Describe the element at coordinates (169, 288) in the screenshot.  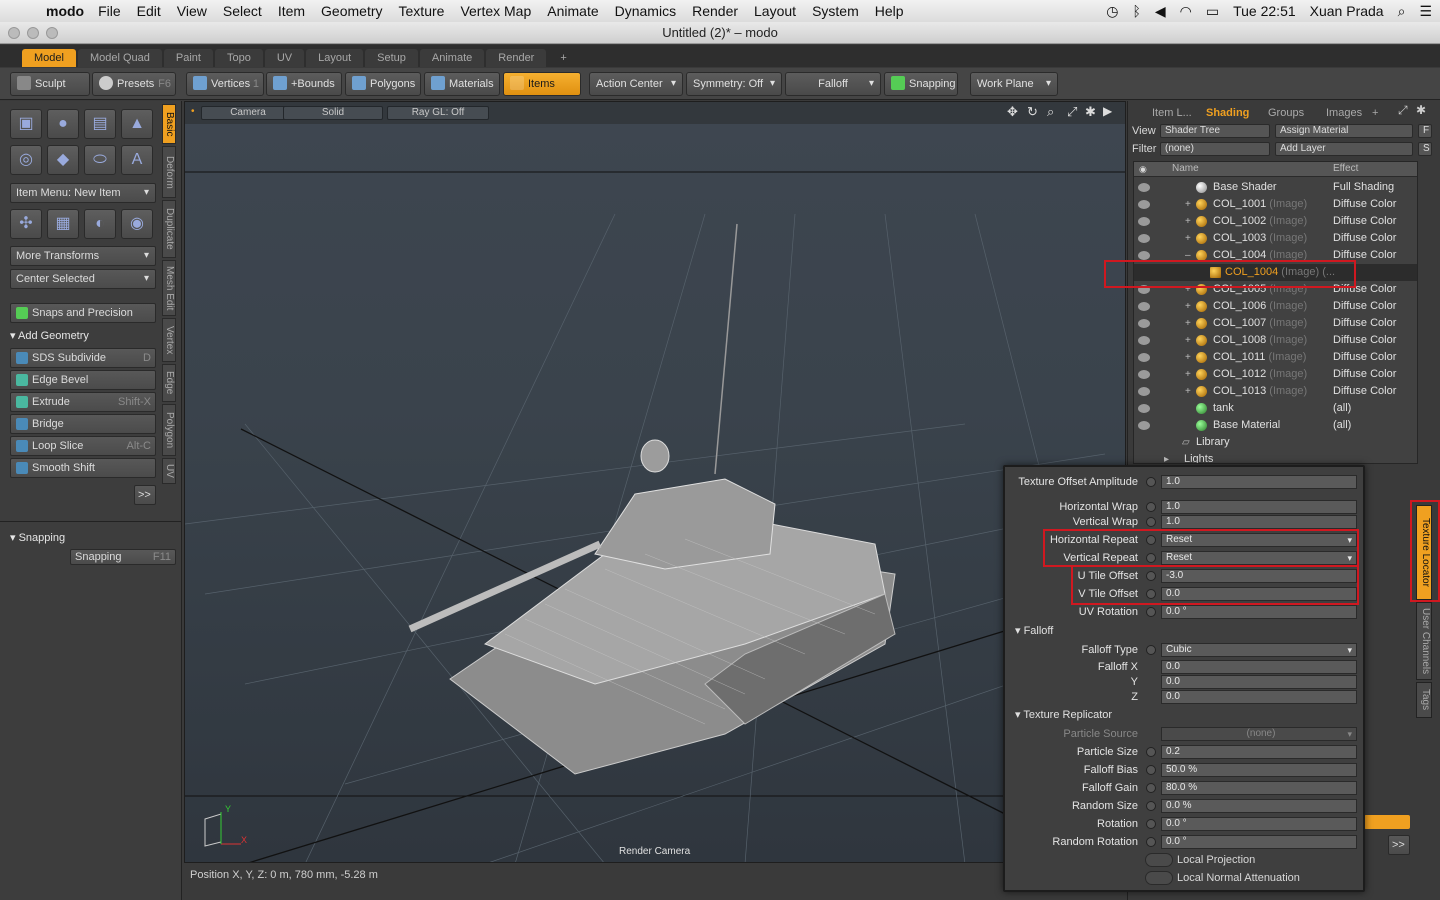
I see `vtab-mesh-edit: Mesh Edit` at that location.